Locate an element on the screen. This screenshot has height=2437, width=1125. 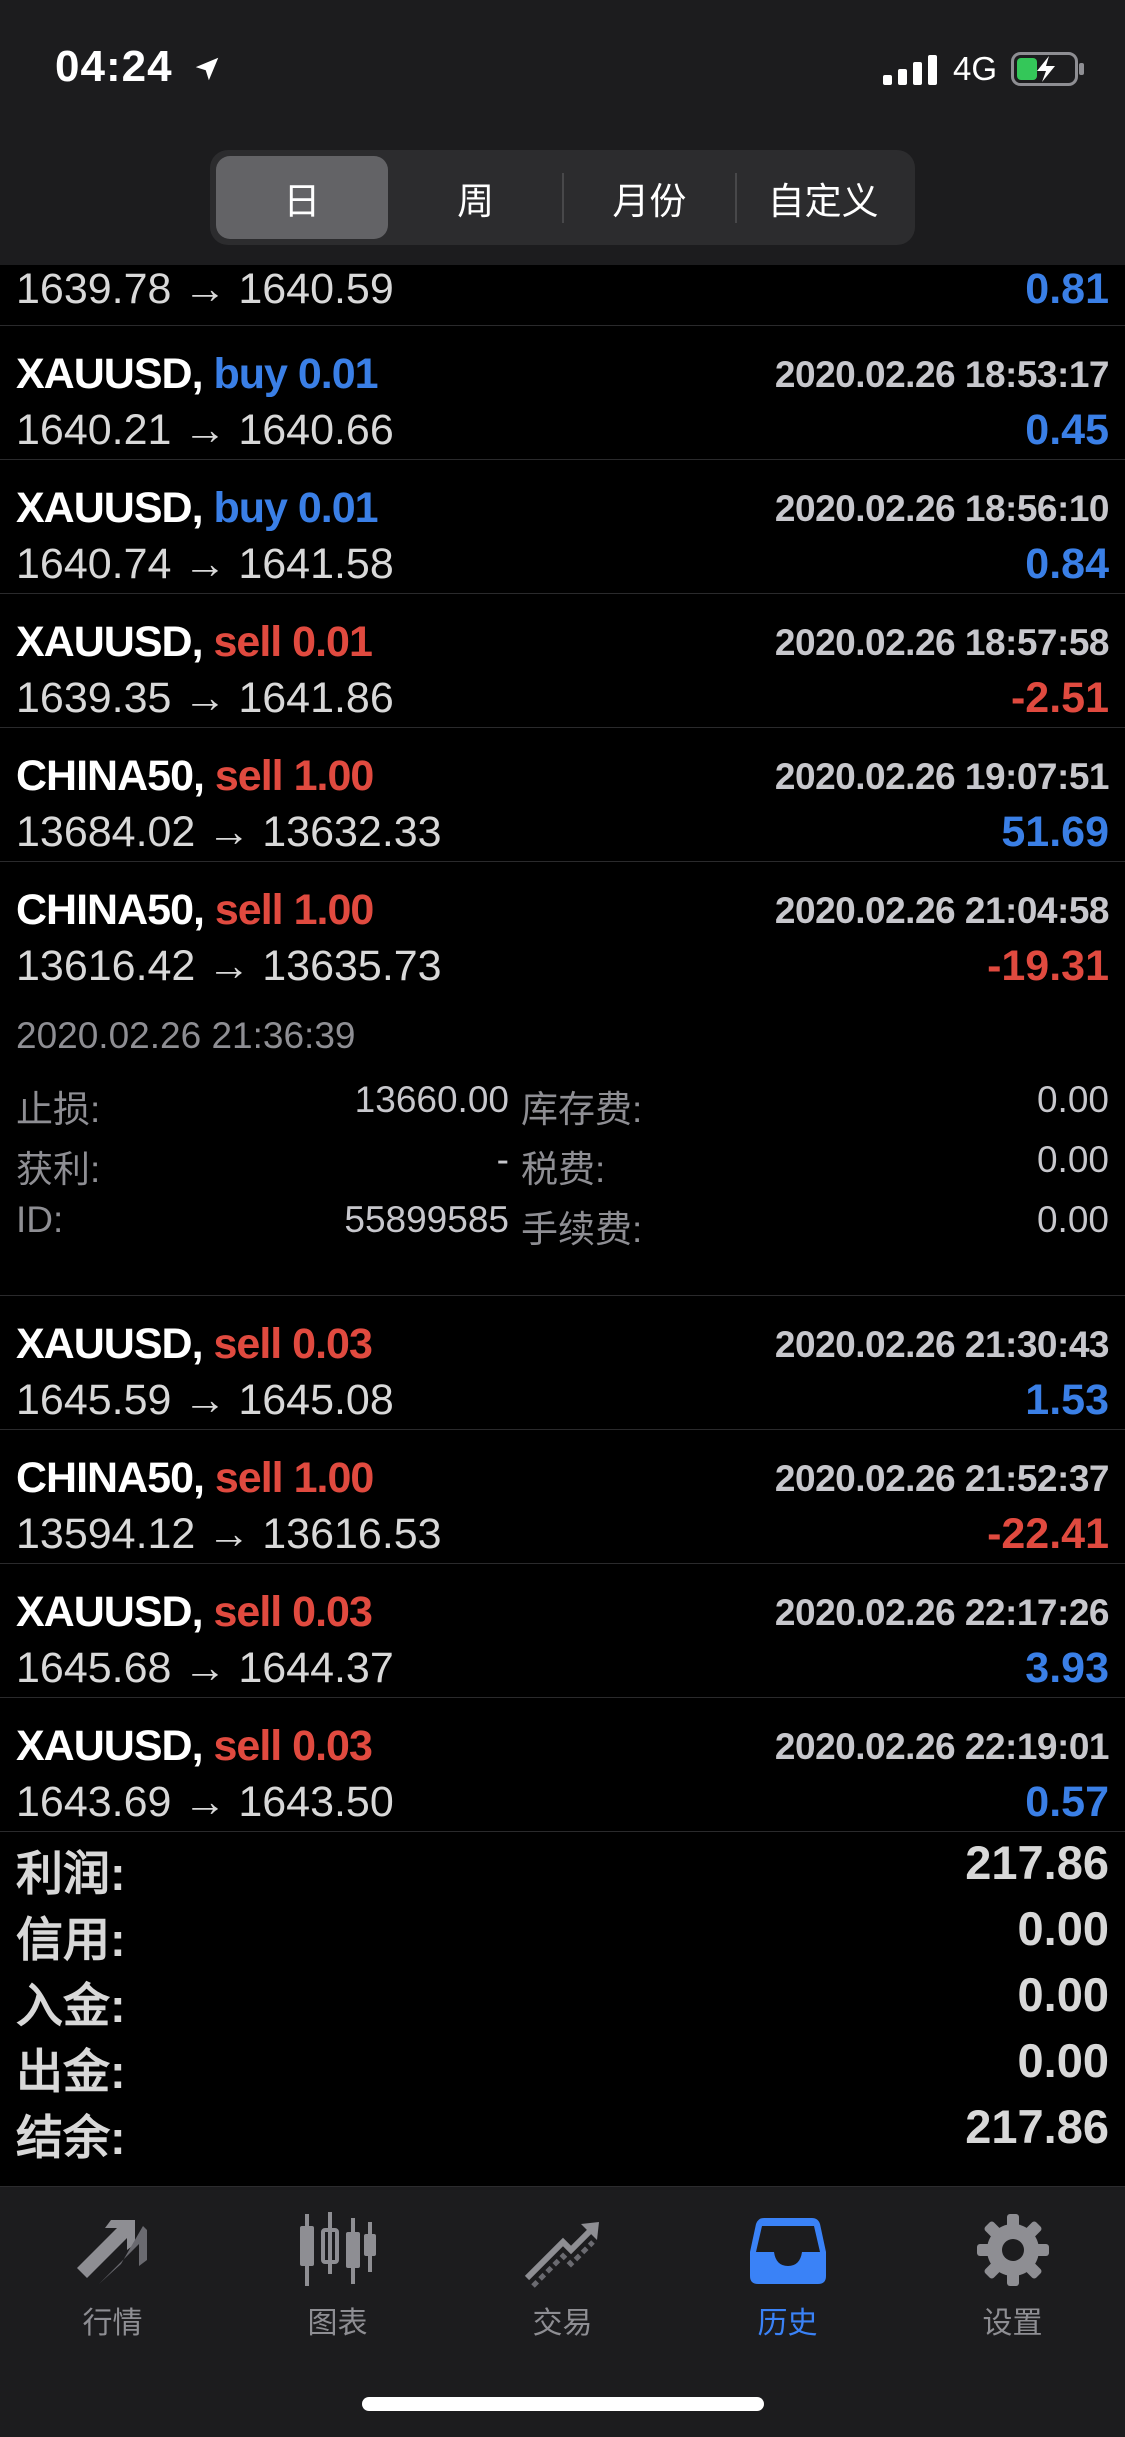
trade-volume: 0.01 is located at coordinates (338, 508).